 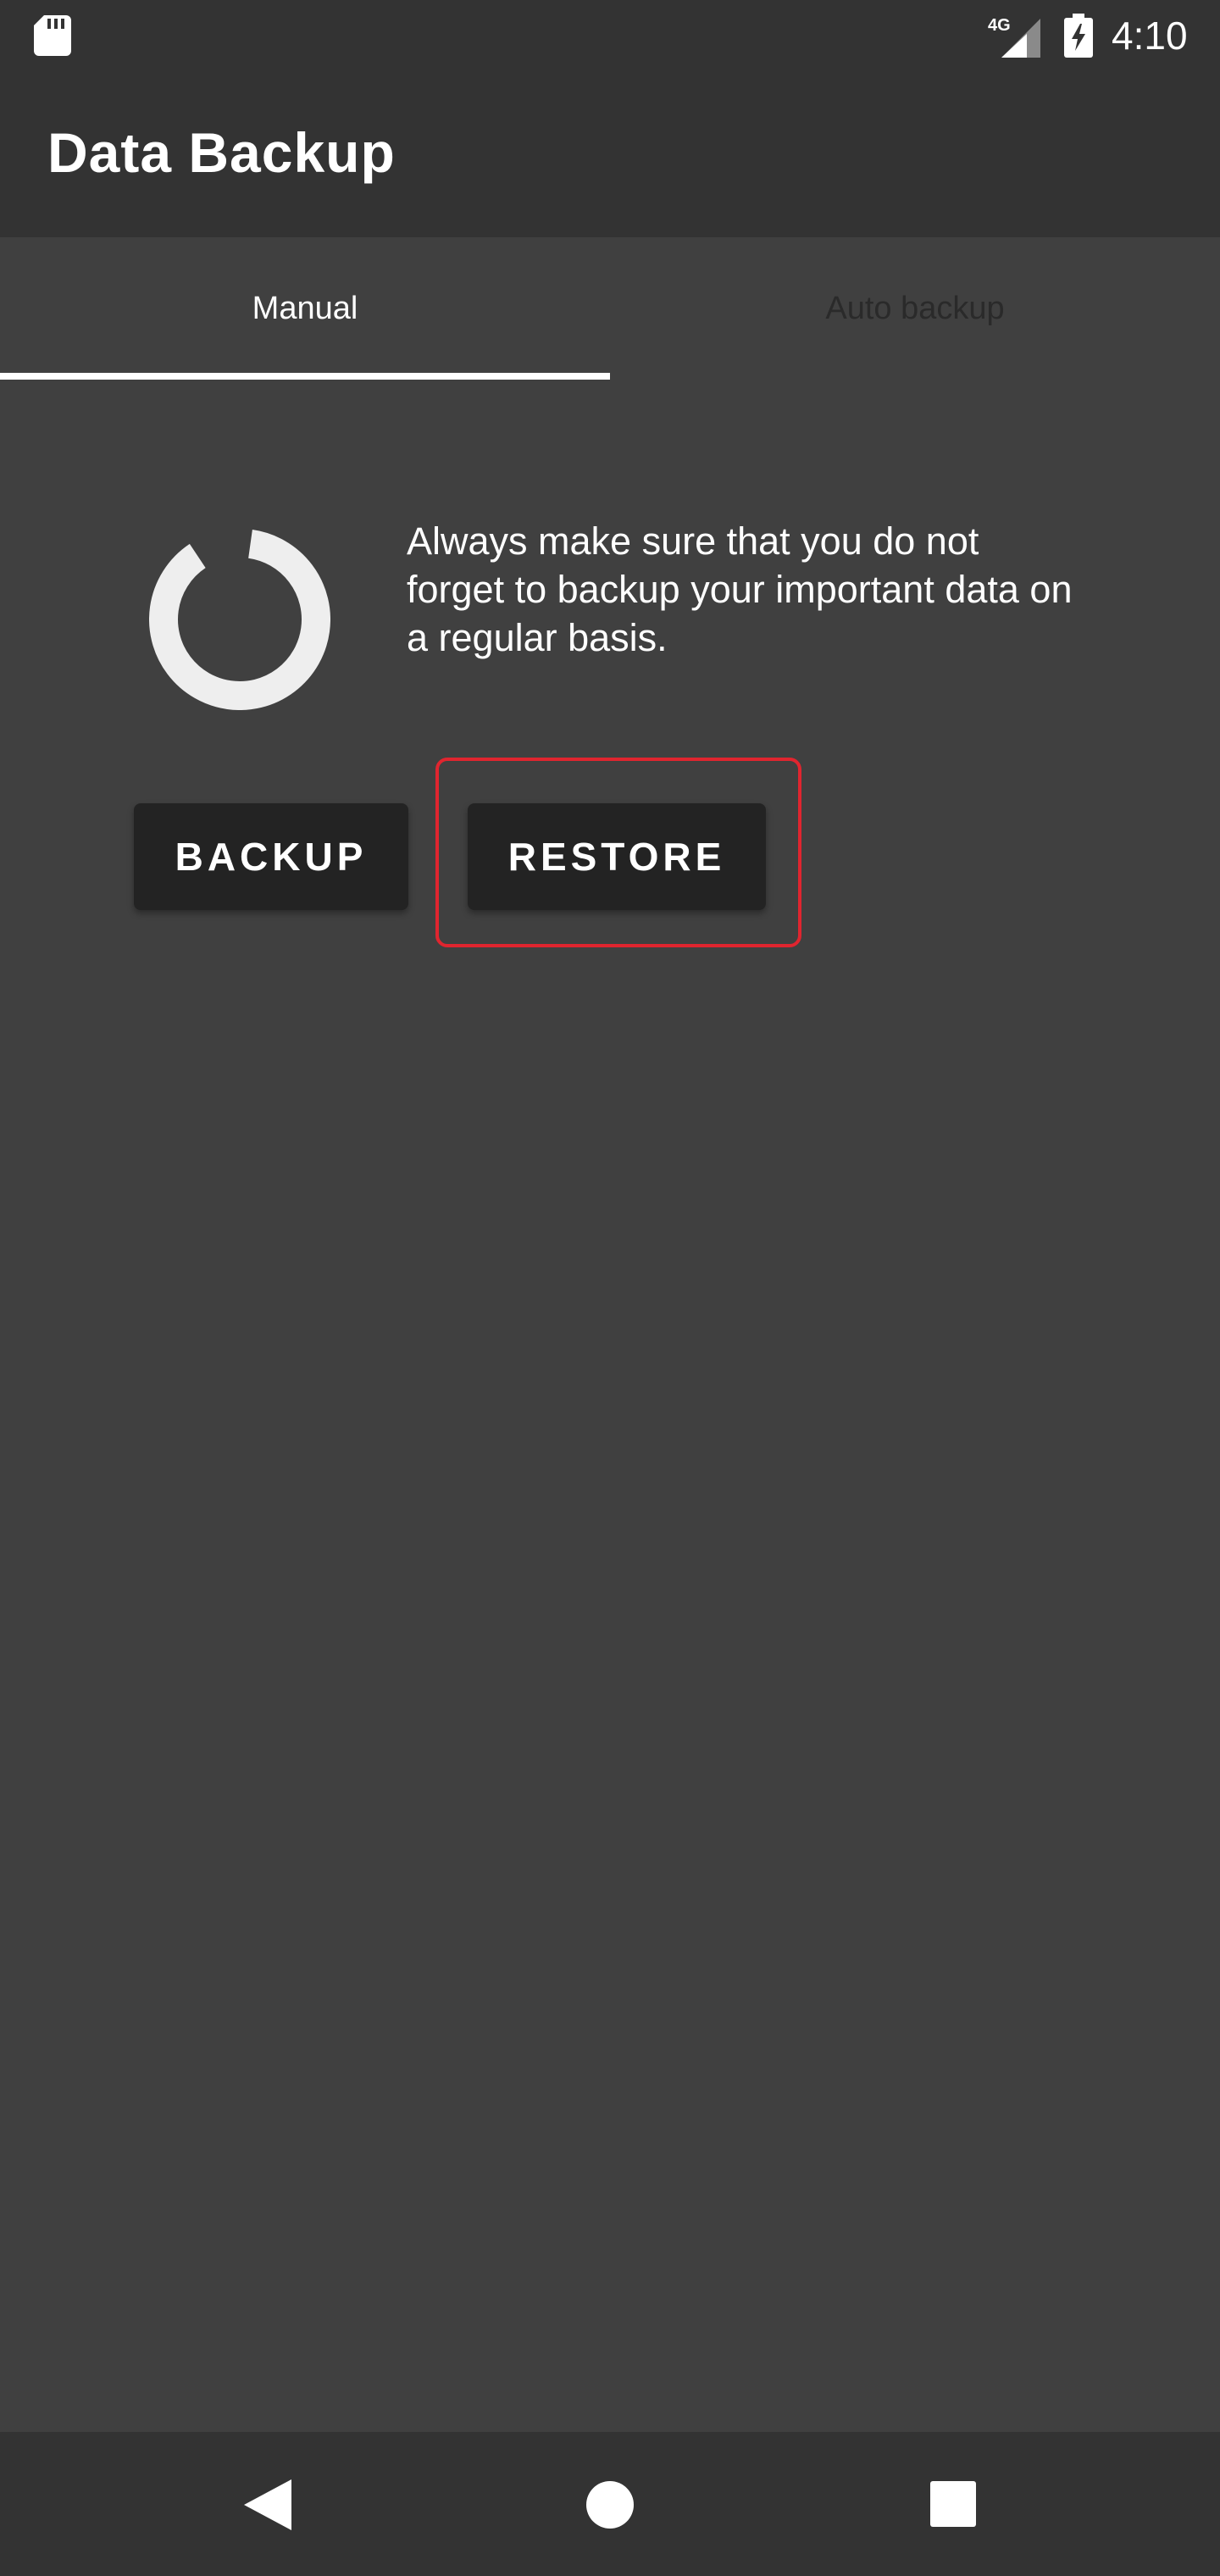 I want to click on status-bar: 4G 4:10, so click(x=610, y=35).